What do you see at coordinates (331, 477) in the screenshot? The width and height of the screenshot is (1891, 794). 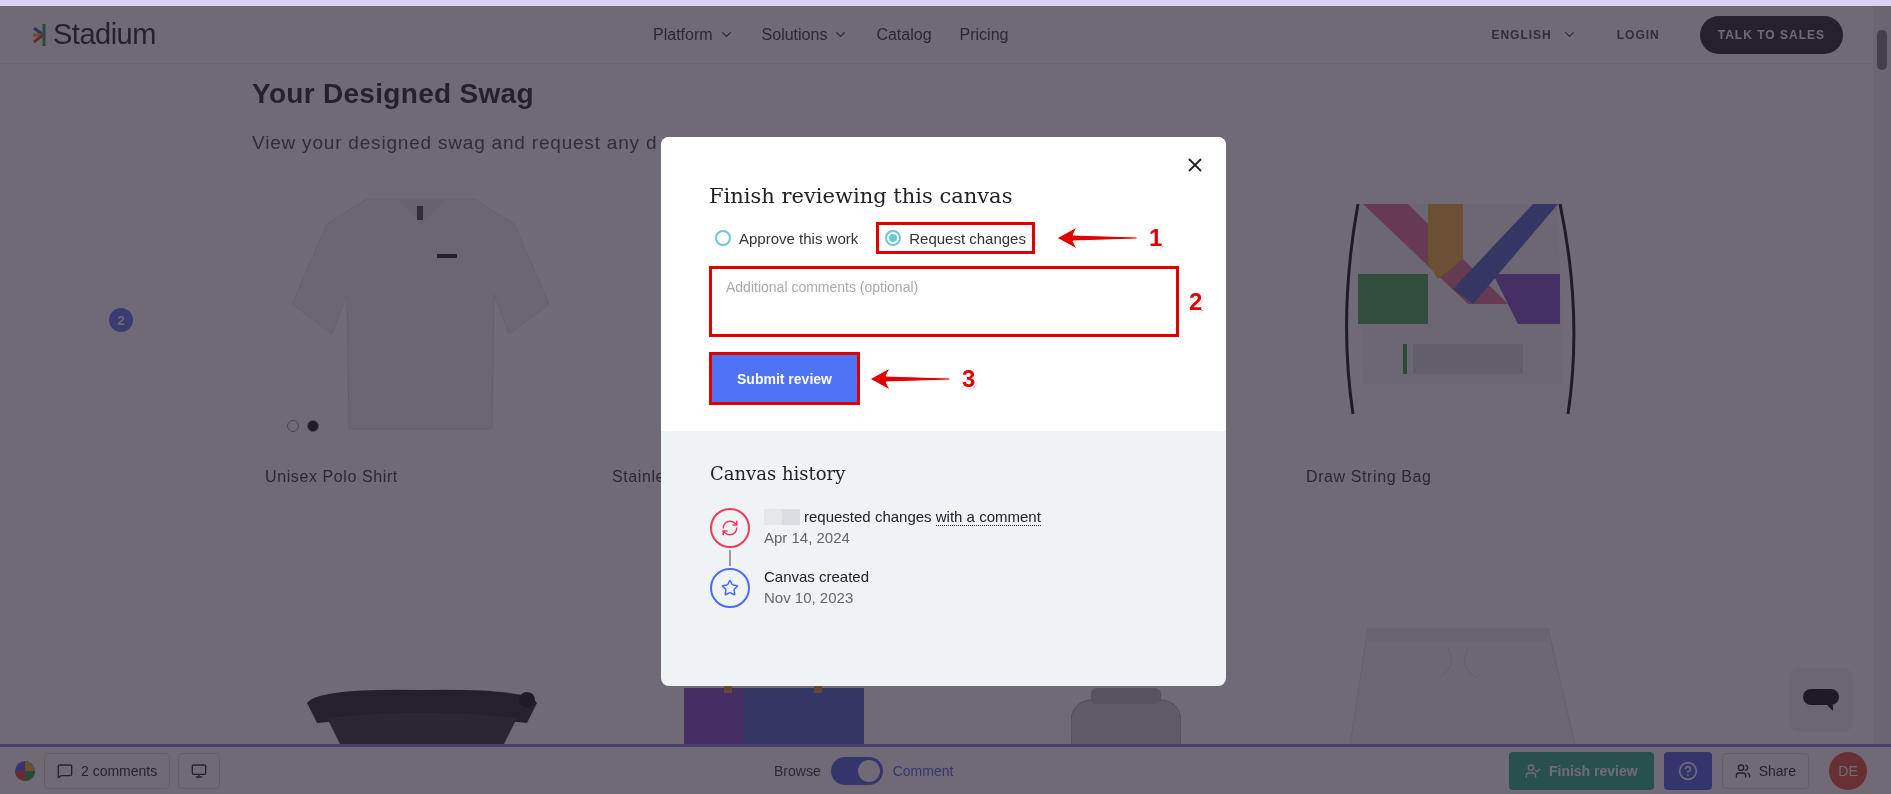 I see `product-name: Unisex Polo Shirt` at bounding box center [331, 477].